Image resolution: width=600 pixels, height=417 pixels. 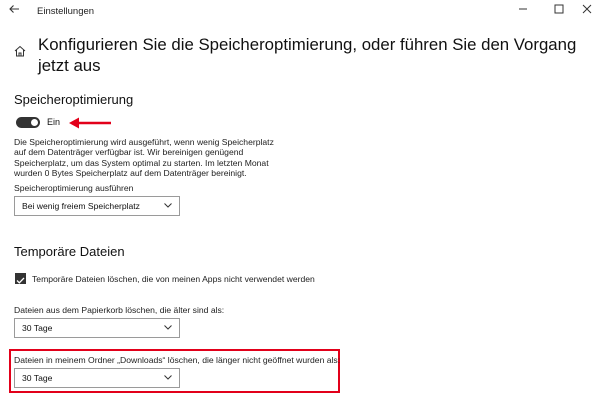 I want to click on storage-sense-toggle, so click(x=28, y=122).